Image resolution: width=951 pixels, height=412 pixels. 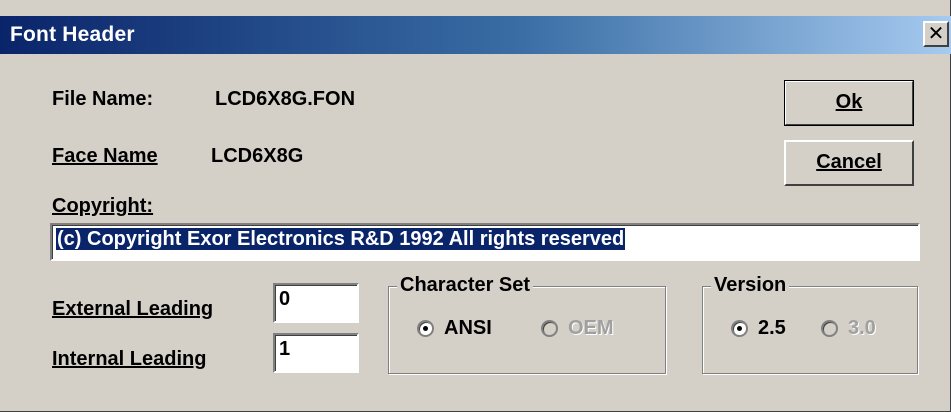 I want to click on cancel-button-label: Cancel, so click(x=849, y=162).